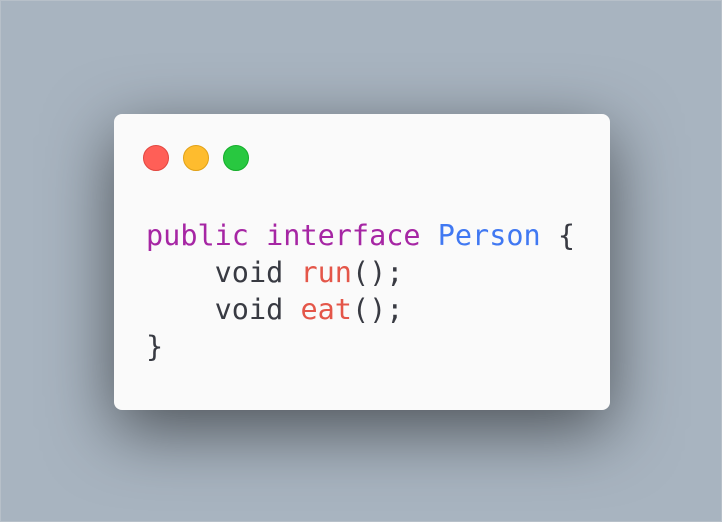 The image size is (722, 522). What do you see at coordinates (197, 235) in the screenshot?
I see `keyword-public: public` at bounding box center [197, 235].